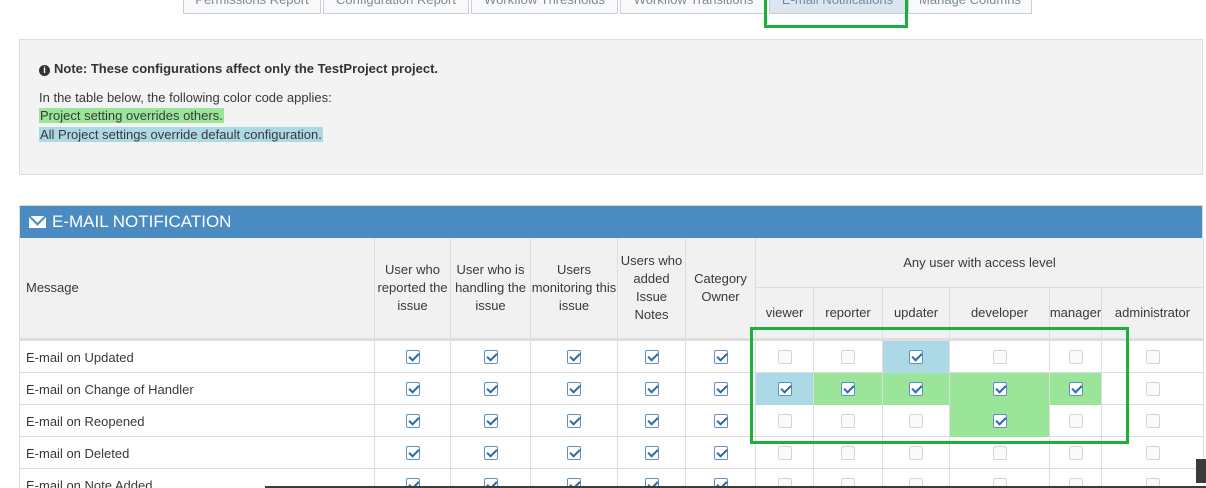  Describe the element at coordinates (784, 453) in the screenshot. I see `checkbox-level-viewer` at that location.